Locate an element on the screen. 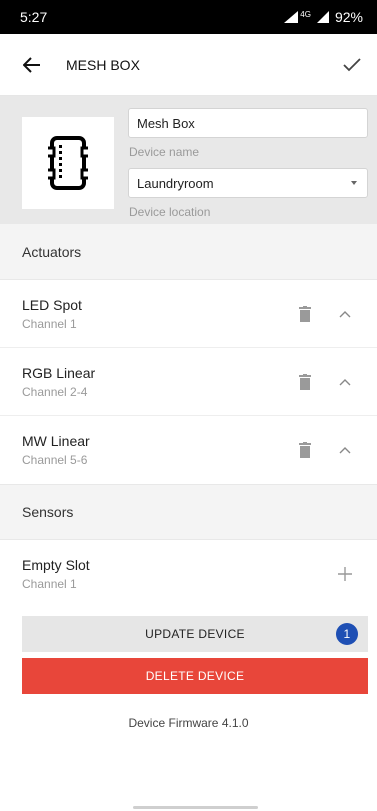 Image resolution: width=377 pixels, height=811 pixels. plus-icon is located at coordinates (345, 574).